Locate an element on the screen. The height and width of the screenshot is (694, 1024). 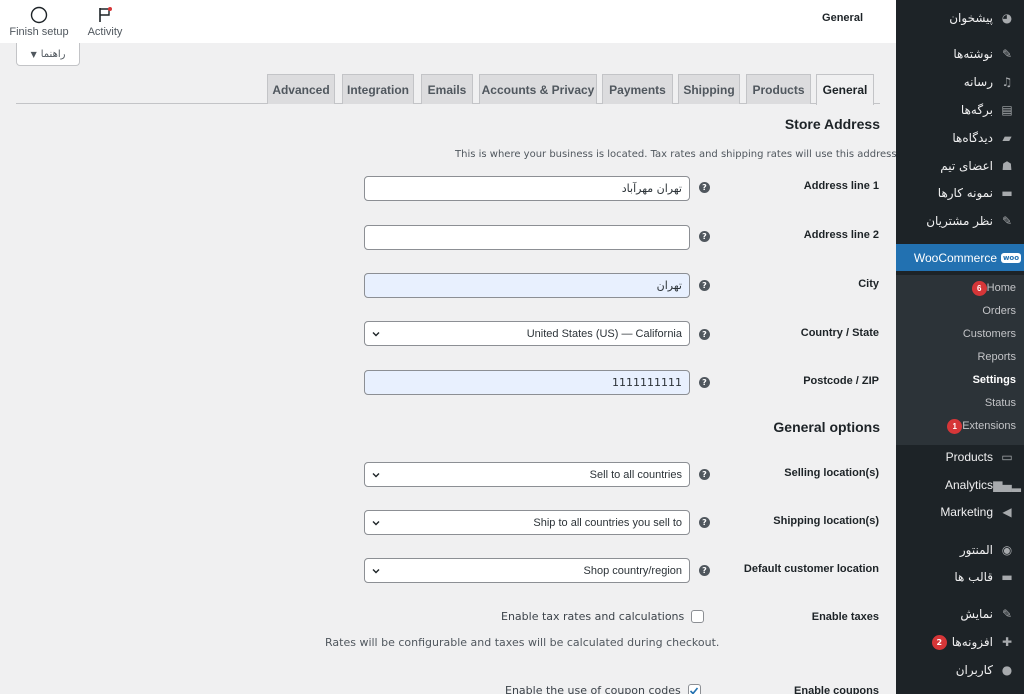
progress-circle-icon is located at coordinates (39, 15).